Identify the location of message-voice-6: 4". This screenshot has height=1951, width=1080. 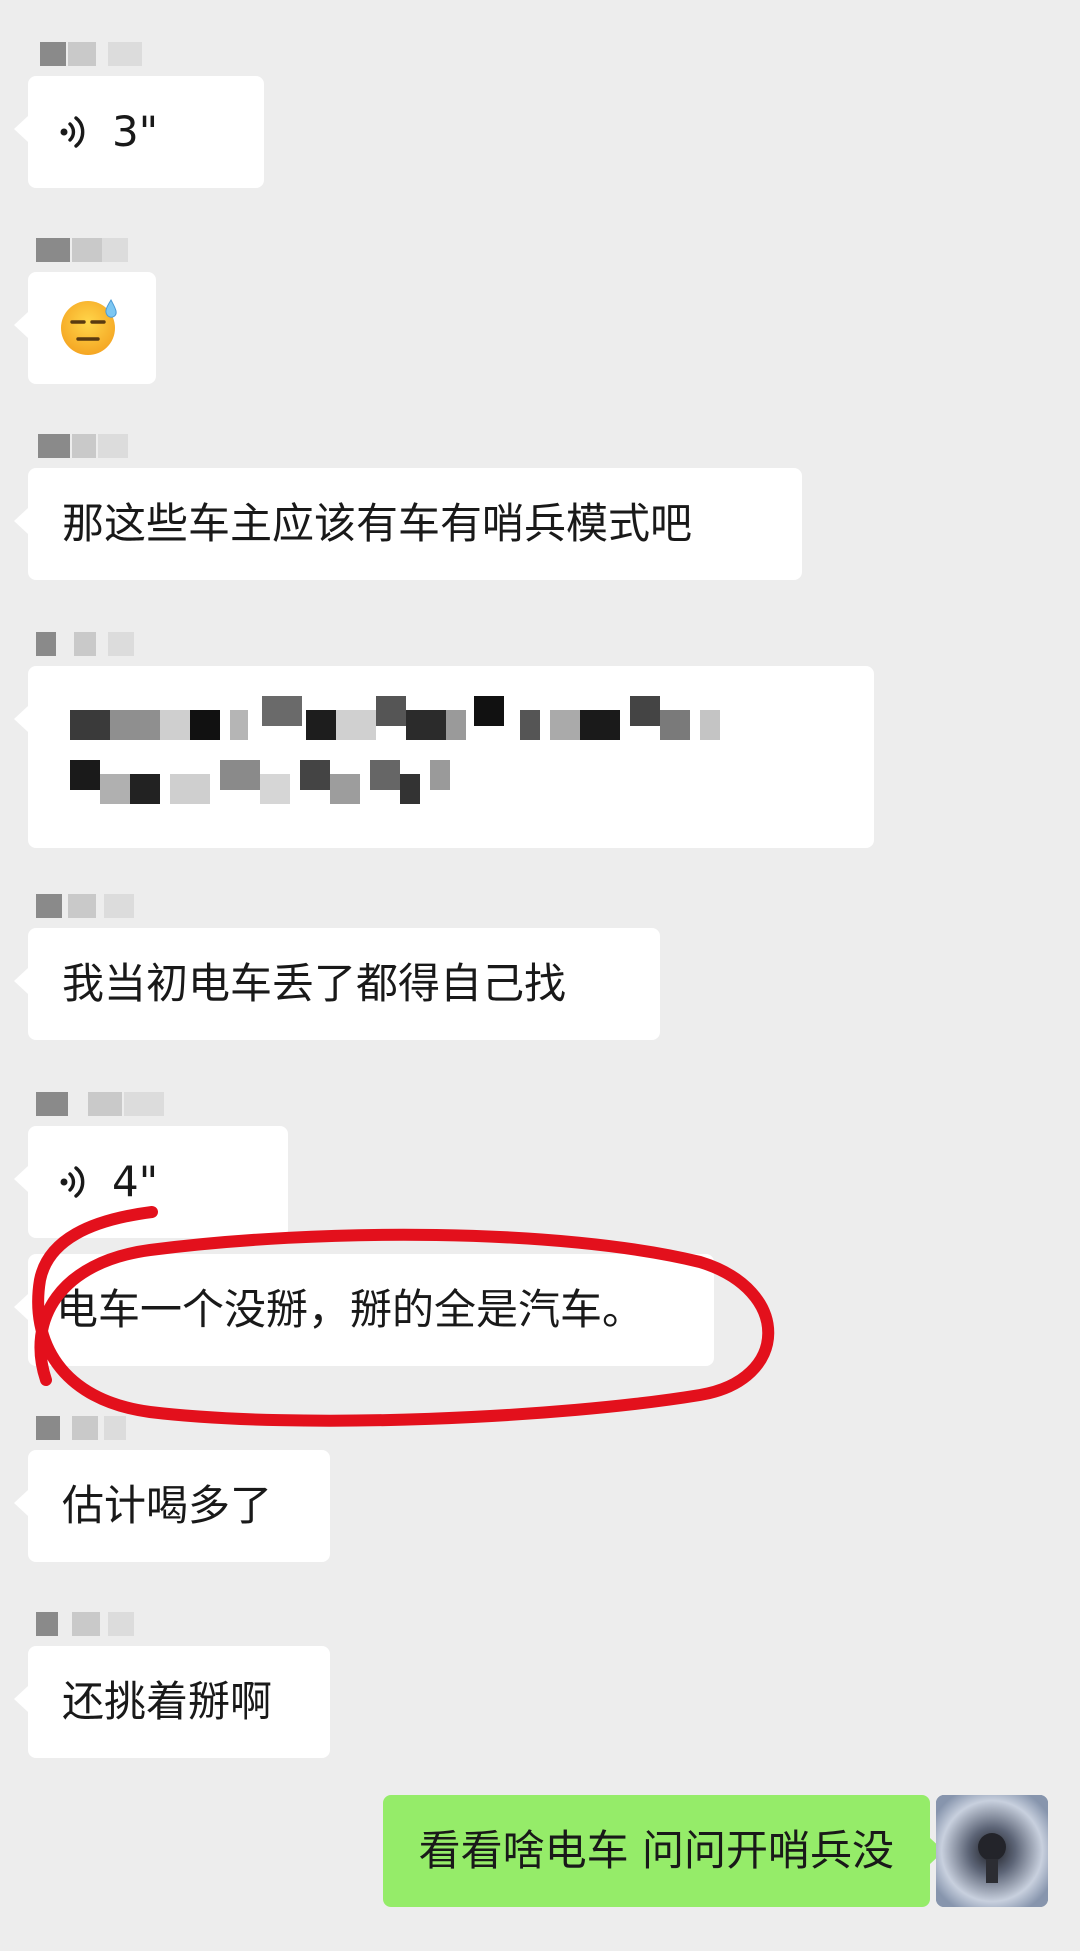
(151, 1162).